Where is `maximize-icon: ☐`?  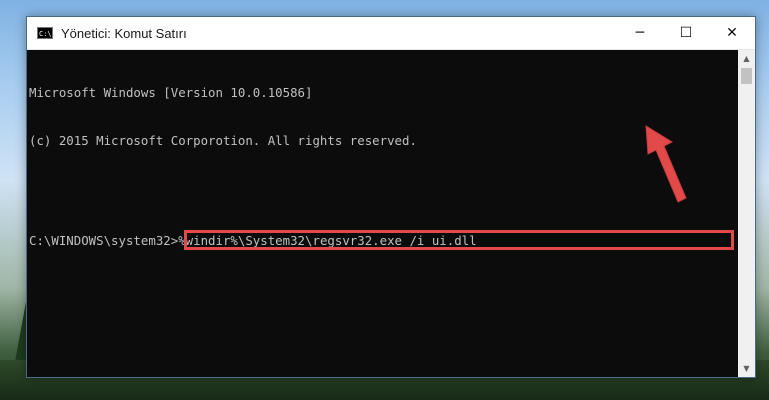 maximize-icon: ☐ is located at coordinates (686, 33).